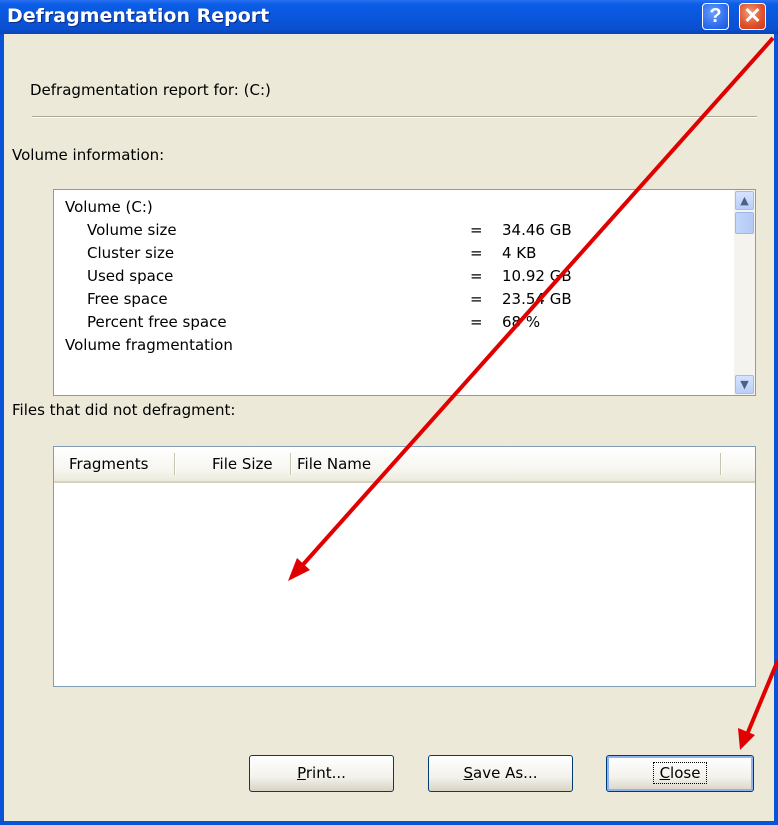 The image size is (778, 825). I want to click on separator, so click(394, 117).